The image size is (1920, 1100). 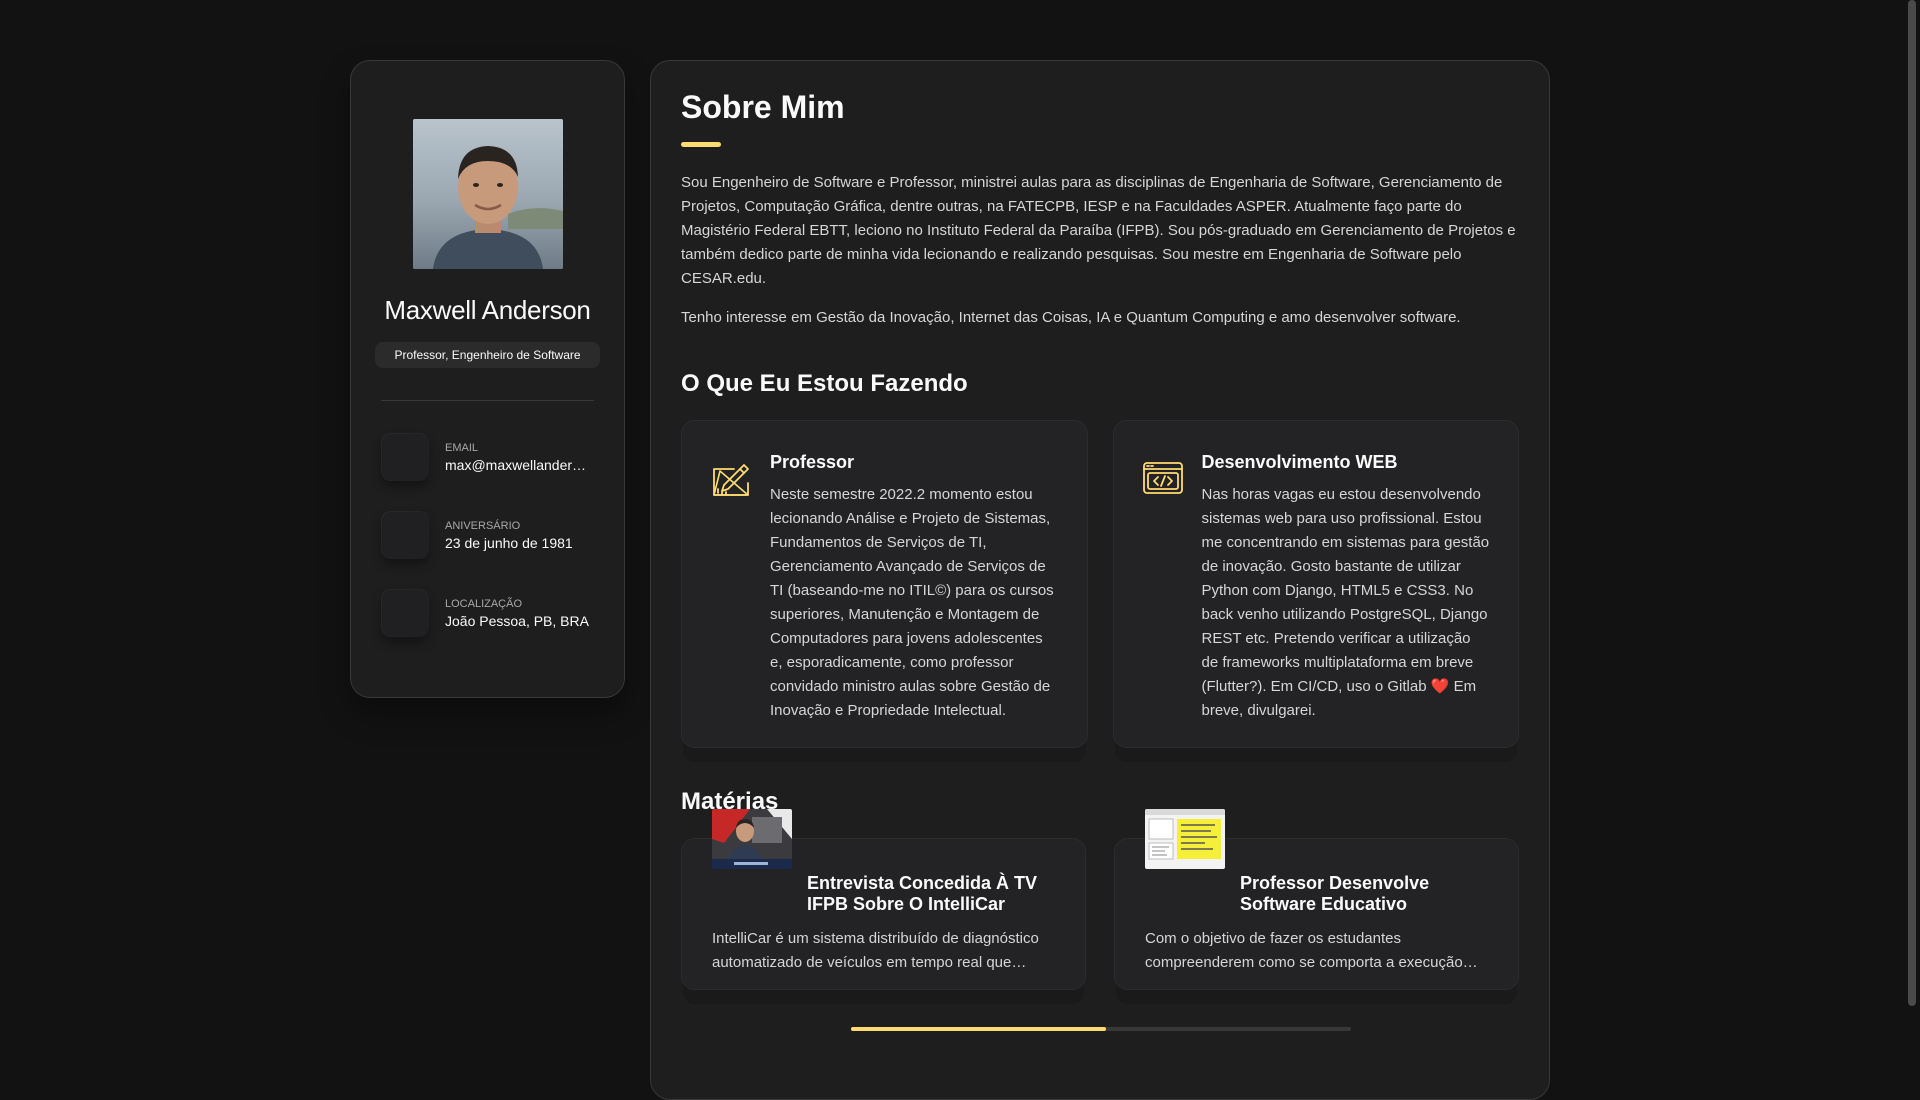 I want to click on contact-location: LOCALIZAÇÃO João Pessoa, PB, BRA, so click(x=487, y=613).